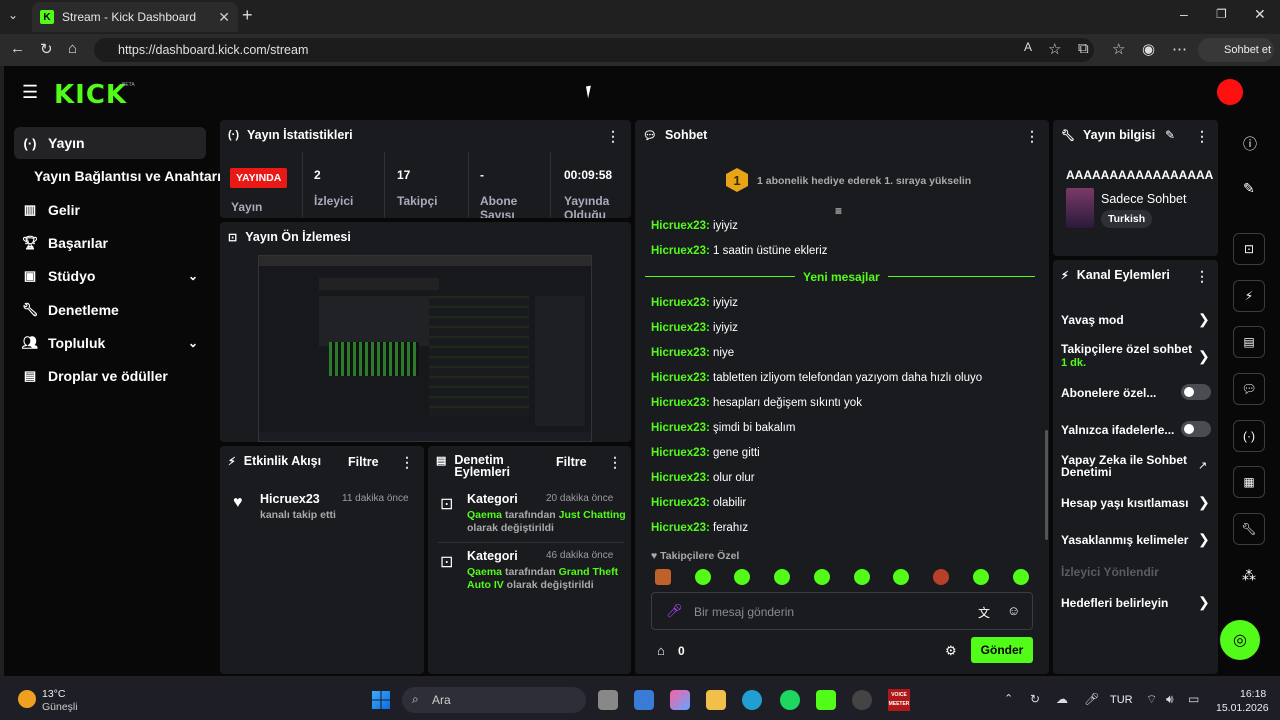 The height and width of the screenshot is (720, 1280). Describe the element at coordinates (110, 343) in the screenshot. I see `sidebar-item-topluluk: 👥︎ Topluluk ⌄` at that location.